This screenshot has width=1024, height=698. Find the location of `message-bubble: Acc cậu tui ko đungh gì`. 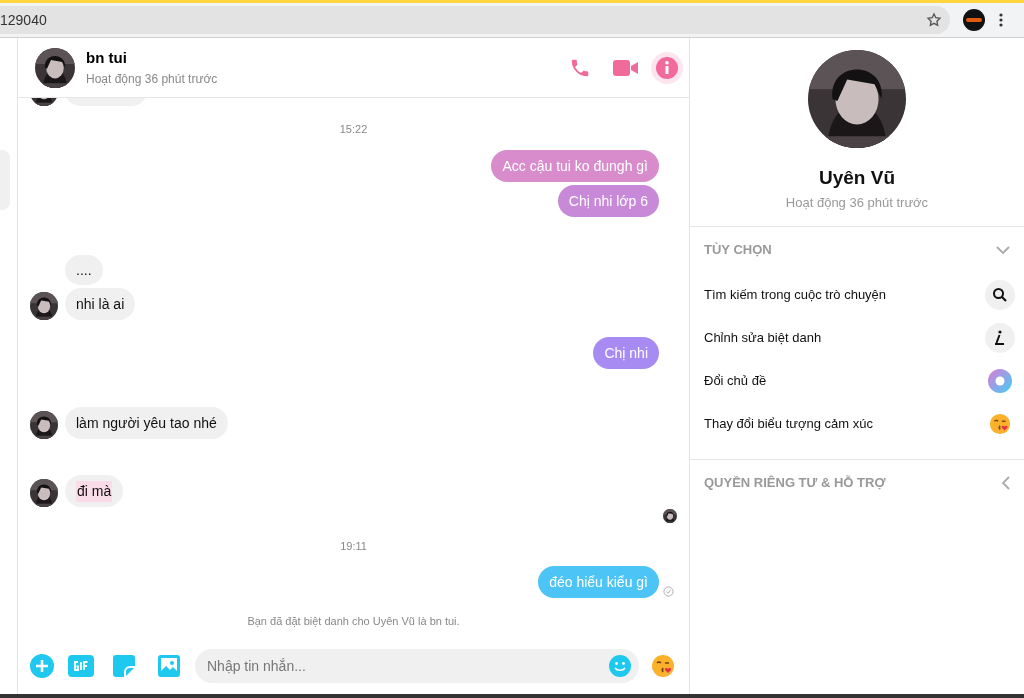

message-bubble: Acc cậu tui ko đungh gì is located at coordinates (575, 166).